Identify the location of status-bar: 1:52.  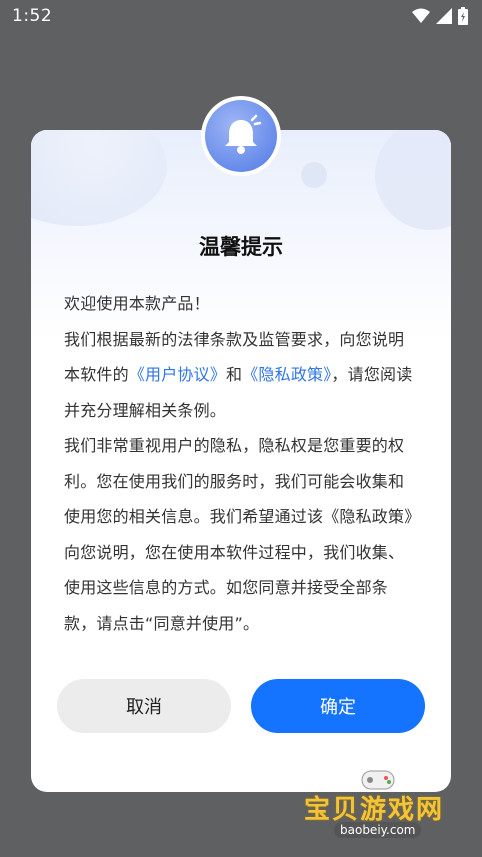
(241, 16).